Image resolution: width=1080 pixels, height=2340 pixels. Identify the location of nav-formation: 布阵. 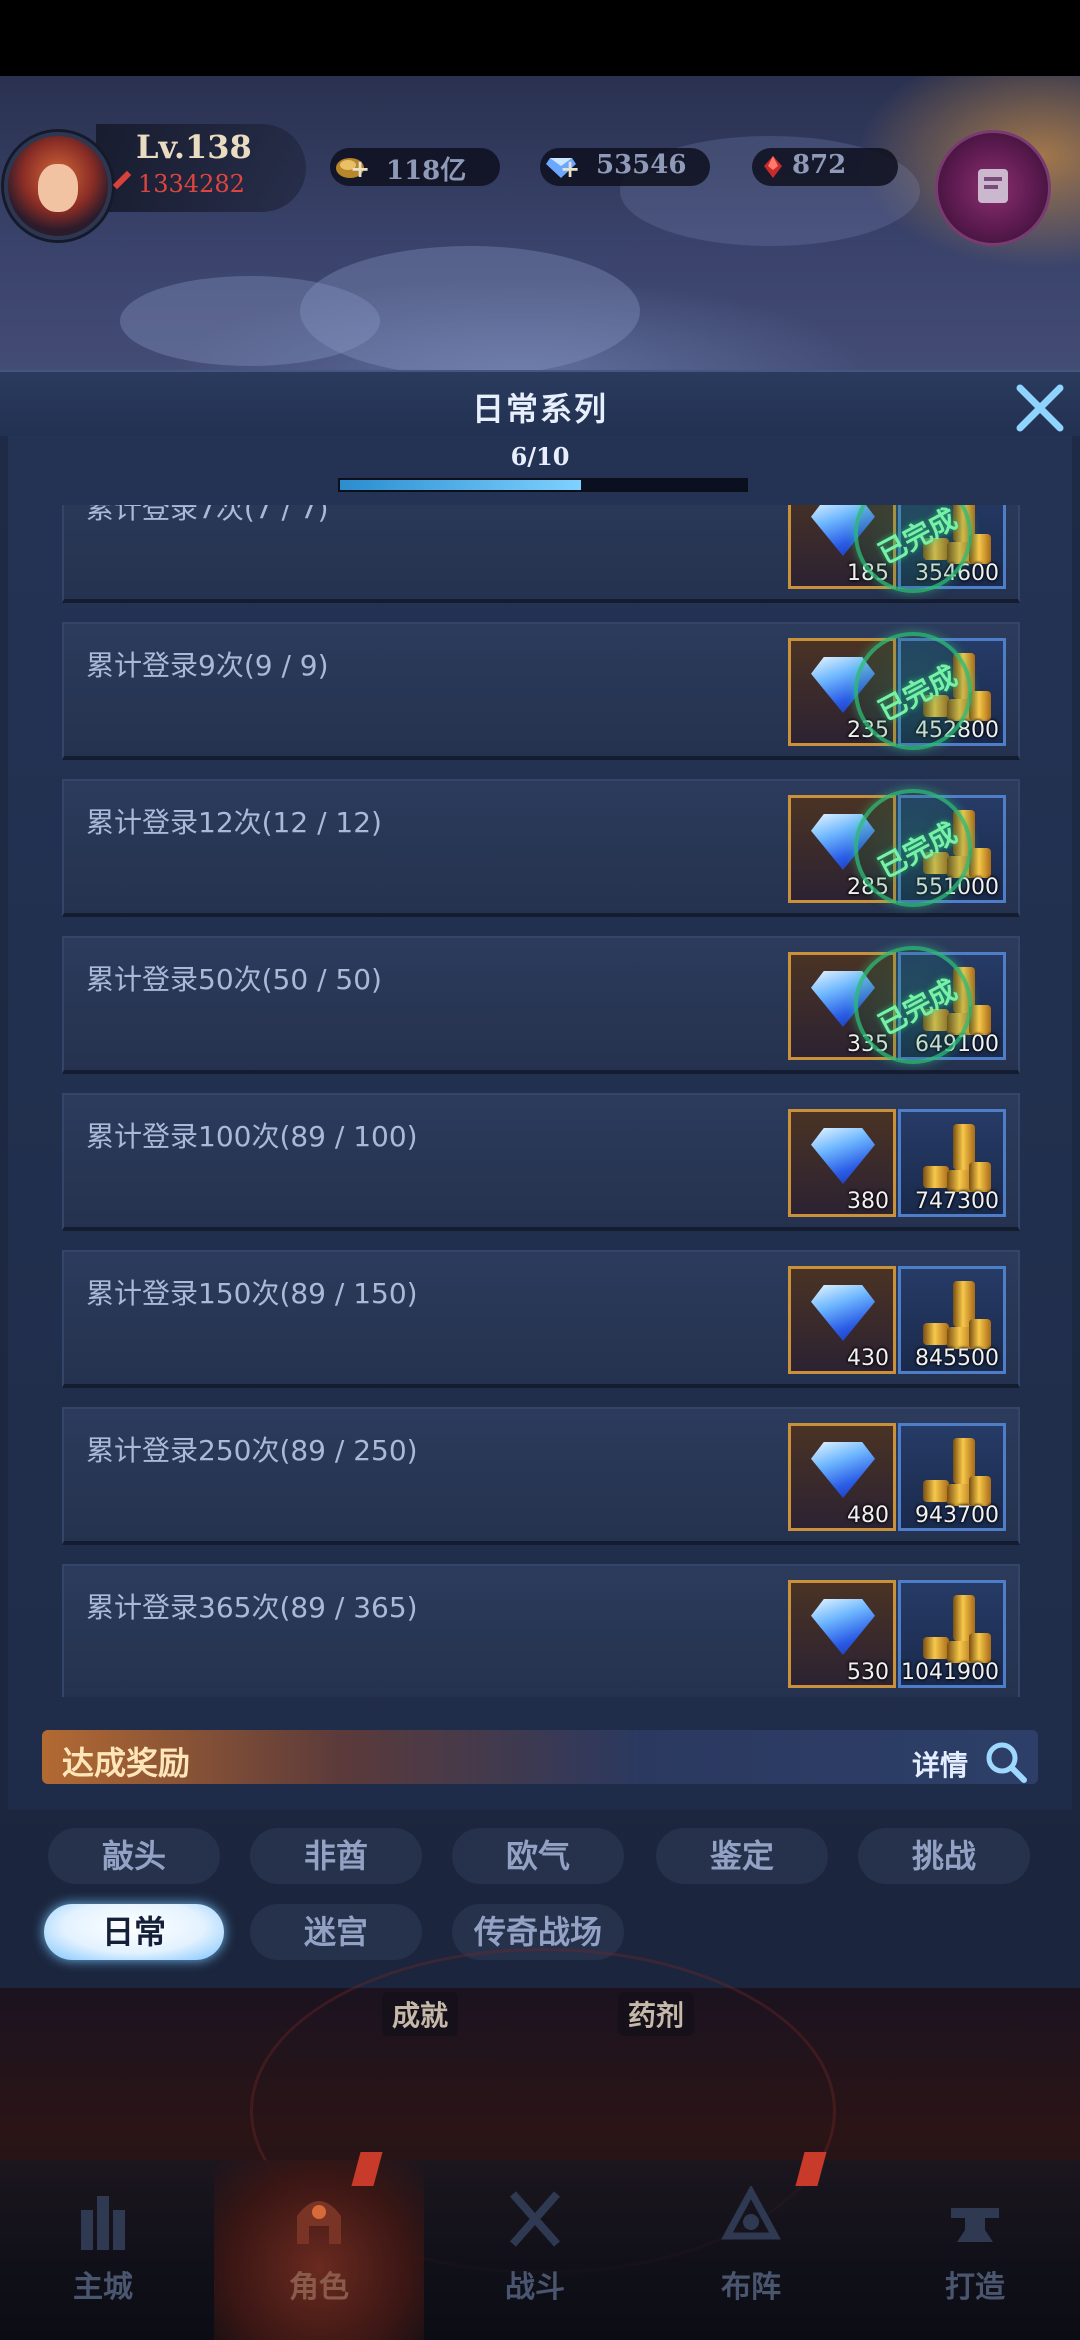
(751, 2251).